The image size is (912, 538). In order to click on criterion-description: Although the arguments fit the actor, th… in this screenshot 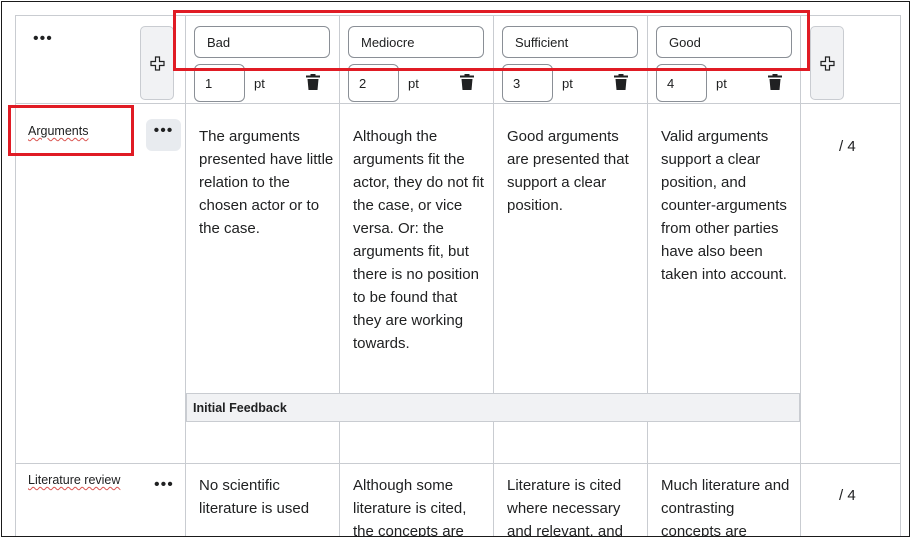, I will do `click(421, 240)`.